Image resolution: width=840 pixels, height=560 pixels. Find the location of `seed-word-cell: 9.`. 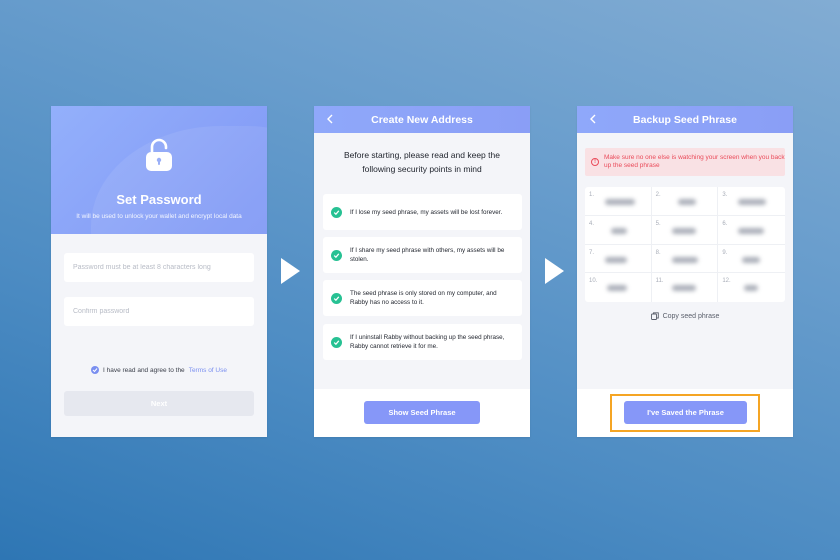

seed-word-cell: 9. is located at coordinates (751, 259).